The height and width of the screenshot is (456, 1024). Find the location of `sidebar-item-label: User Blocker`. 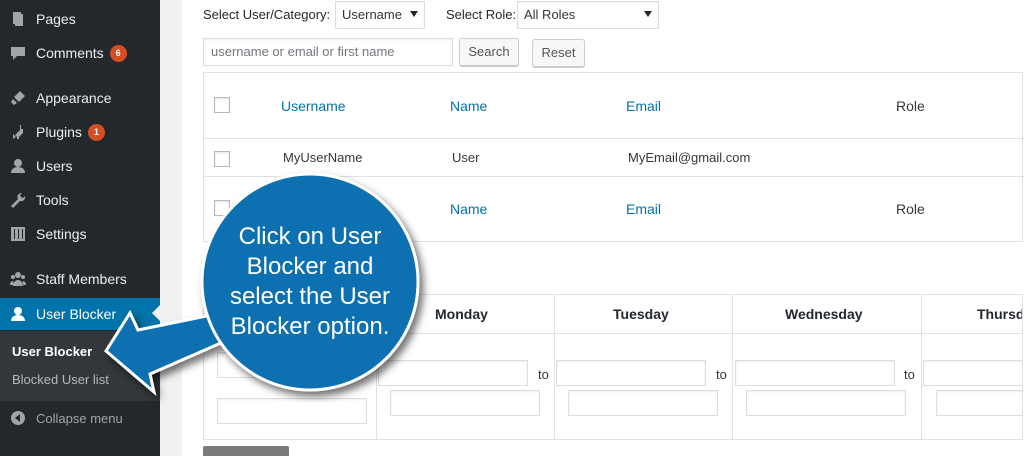

sidebar-item-label: User Blocker is located at coordinates (76, 314).